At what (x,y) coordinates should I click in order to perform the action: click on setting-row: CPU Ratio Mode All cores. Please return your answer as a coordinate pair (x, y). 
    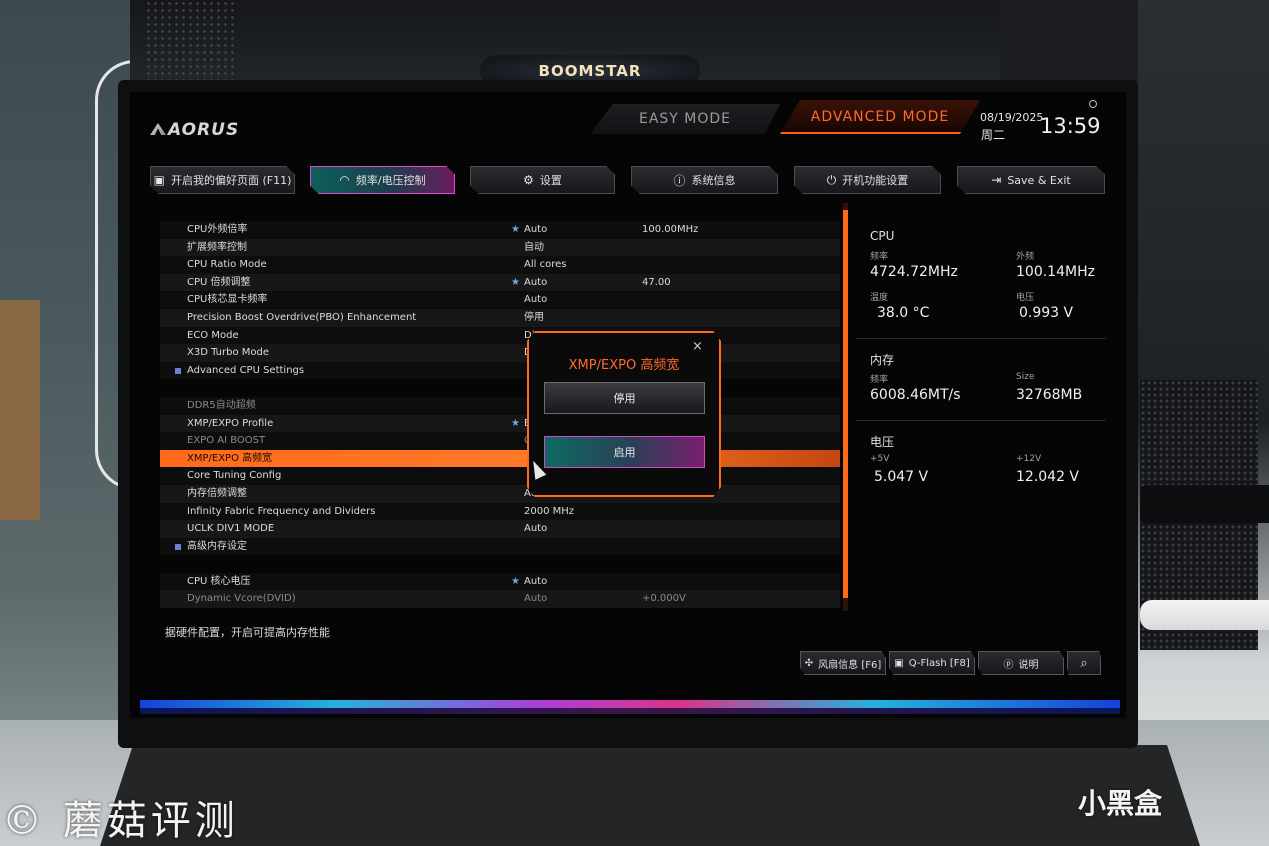
    Looking at the image, I should click on (500, 265).